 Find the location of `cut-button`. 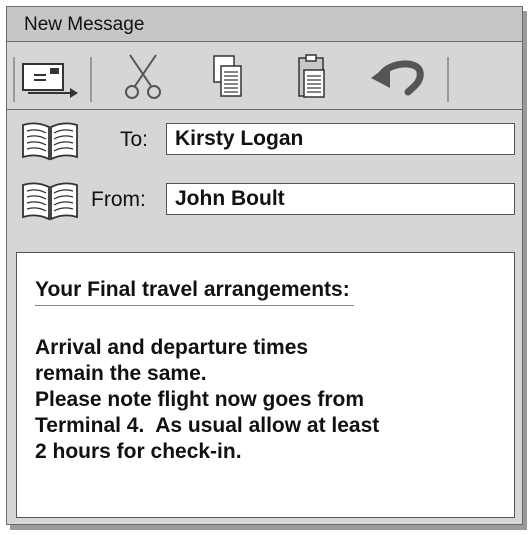

cut-button is located at coordinates (143, 77).